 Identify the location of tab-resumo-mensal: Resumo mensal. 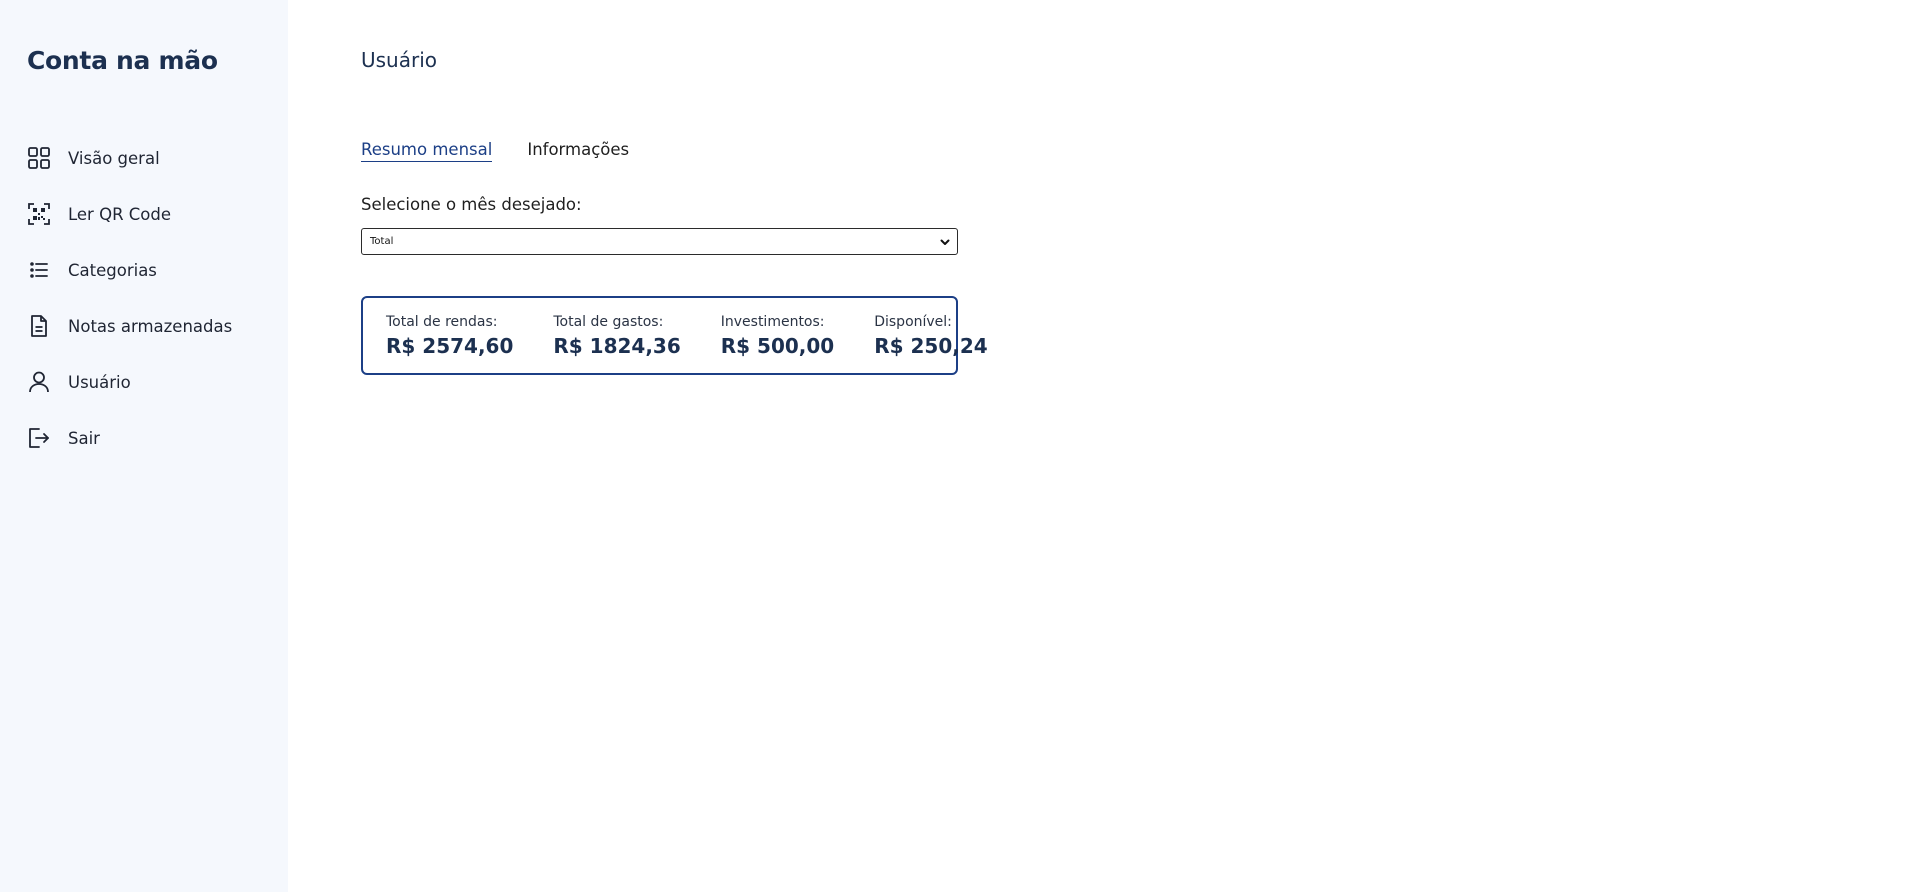
(427, 151).